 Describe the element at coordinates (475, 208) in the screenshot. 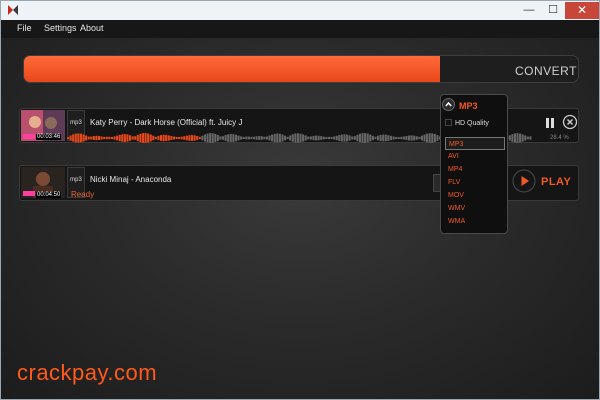

I see `format-option: WMV` at that location.